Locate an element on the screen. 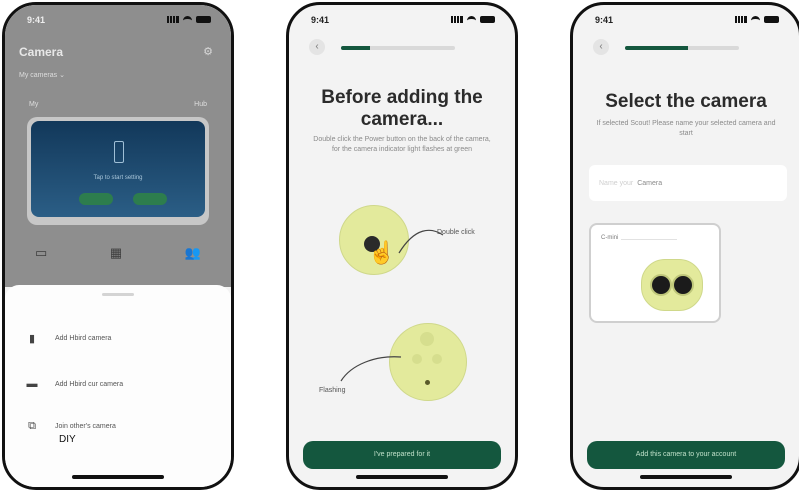  bottom-nav: ▭ ▦ 👥 is located at coordinates (118, 253).